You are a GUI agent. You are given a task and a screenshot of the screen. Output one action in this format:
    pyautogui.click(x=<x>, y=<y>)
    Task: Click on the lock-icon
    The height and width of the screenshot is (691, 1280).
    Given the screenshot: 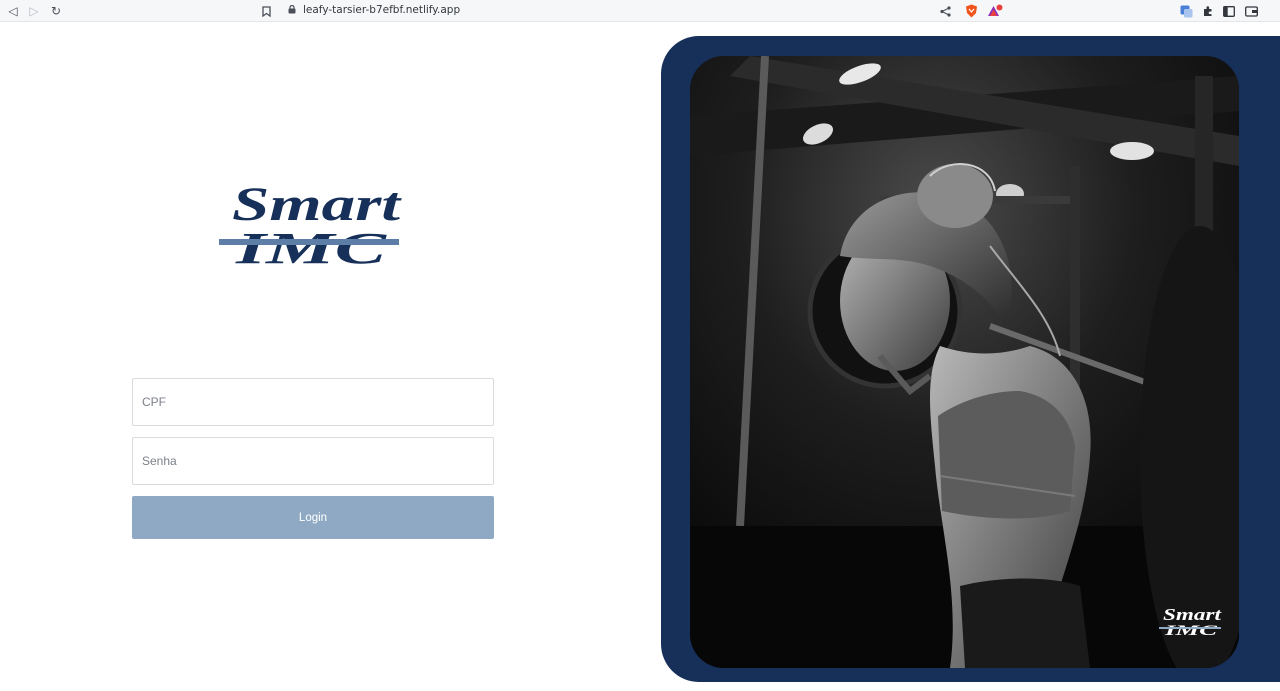 What is the action you would take?
    pyautogui.click(x=292, y=9)
    